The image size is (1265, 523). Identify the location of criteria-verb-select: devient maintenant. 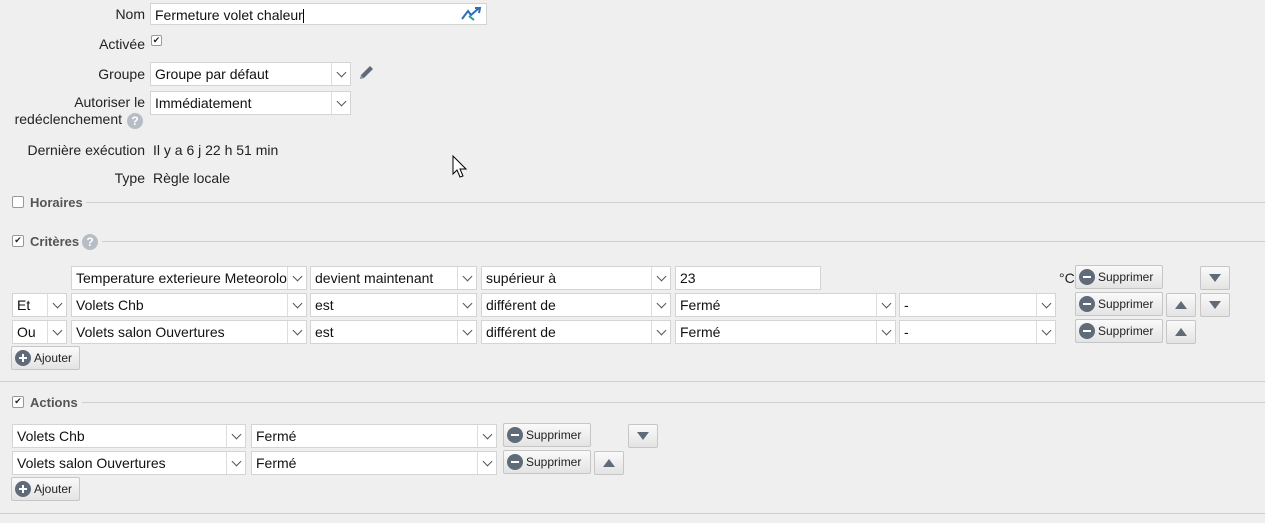
(393, 278).